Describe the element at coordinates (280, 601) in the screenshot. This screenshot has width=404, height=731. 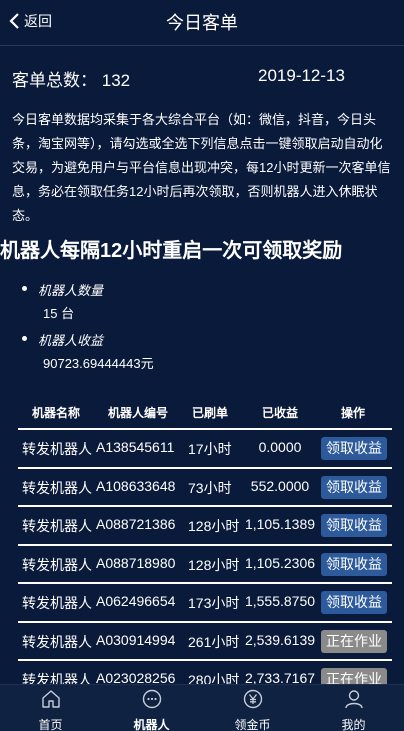
I see `robot-income: 1,555.8750` at that location.